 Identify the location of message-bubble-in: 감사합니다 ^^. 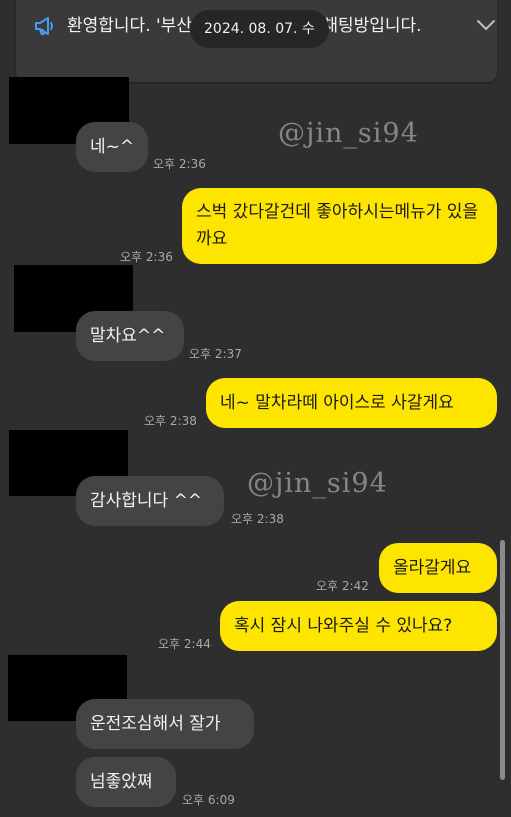
(150, 501).